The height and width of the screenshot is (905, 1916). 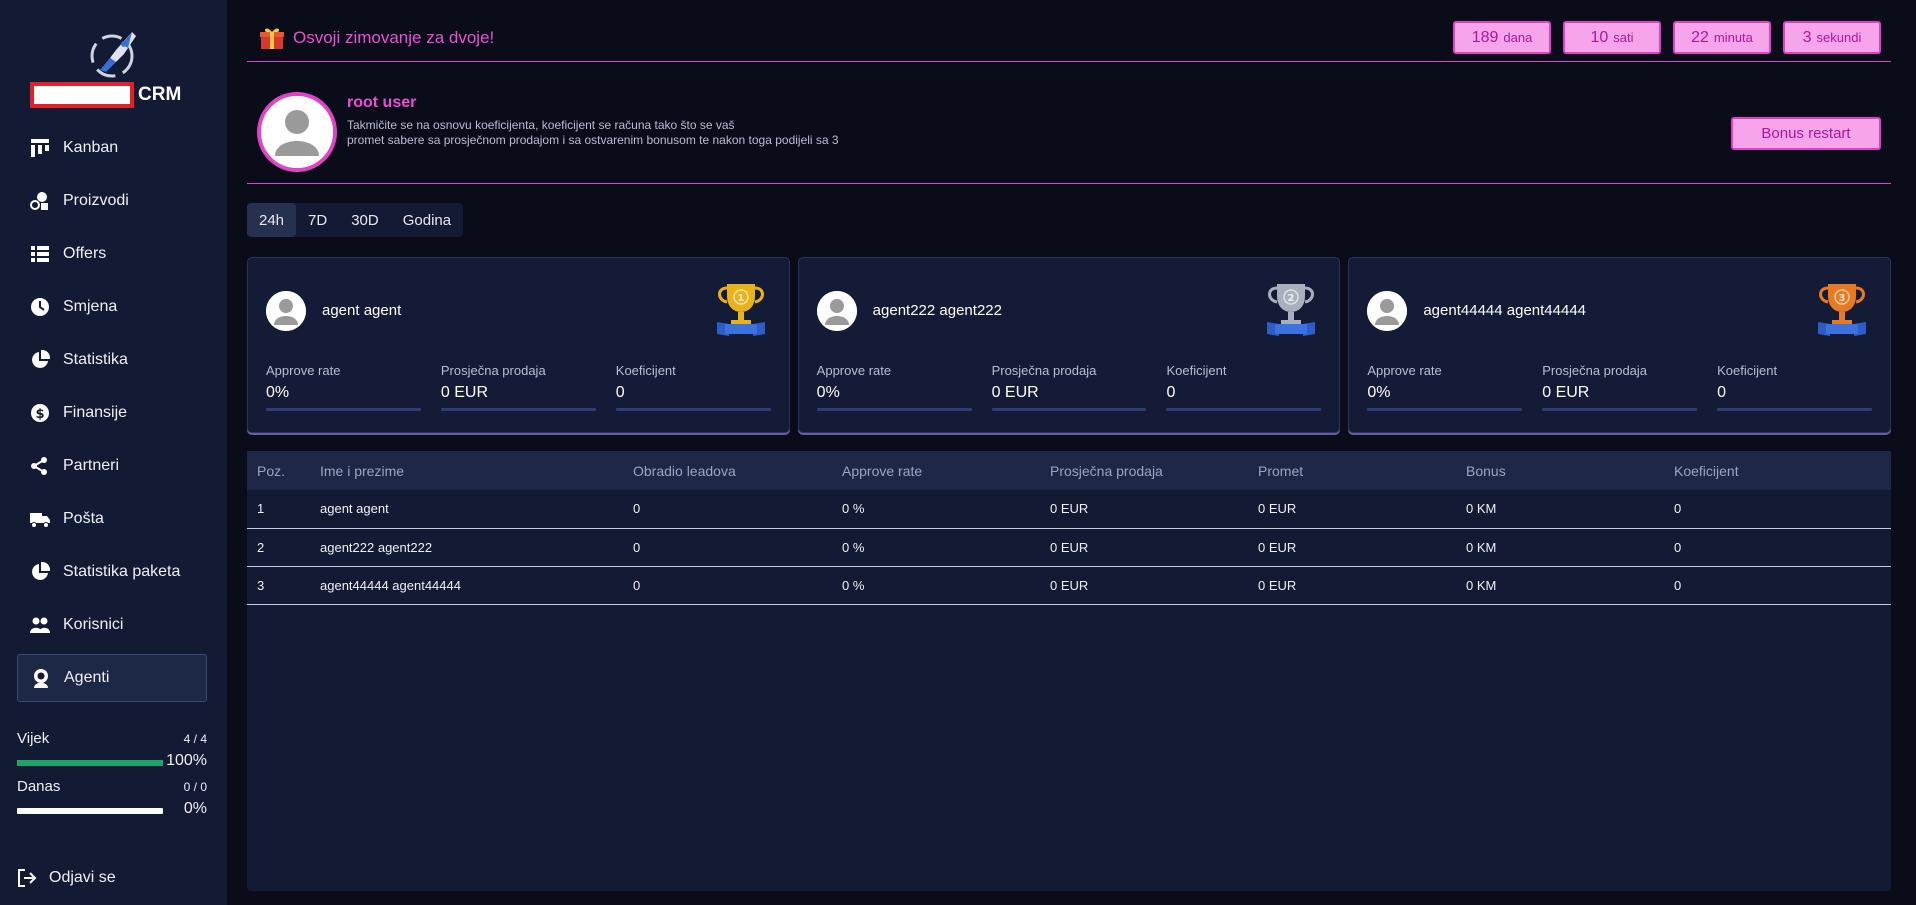 I want to click on promo-banner: Osvoji zimovanje za dvoje!, so click(x=376, y=38).